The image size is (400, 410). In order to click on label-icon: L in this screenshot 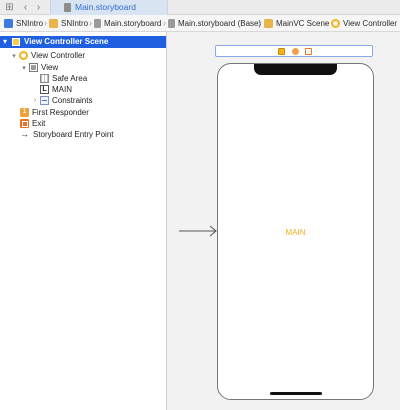, I will do `click(44, 89)`.